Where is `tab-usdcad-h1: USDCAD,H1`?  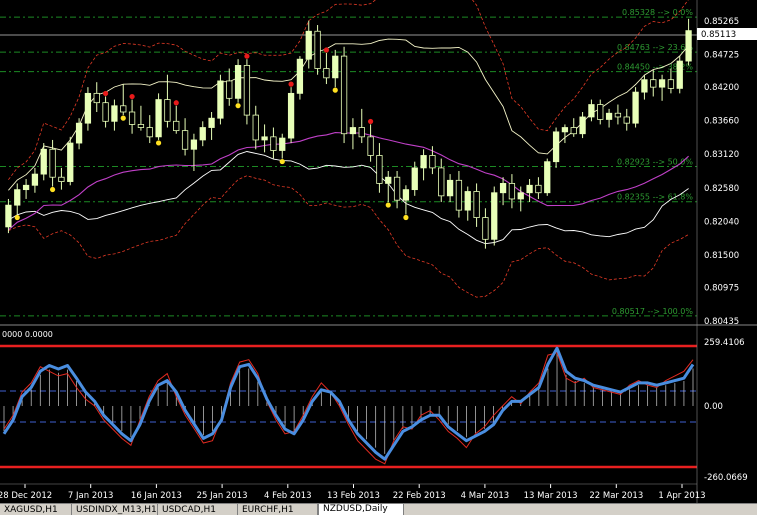 tab-usdcad-h1: USDCAD,H1 is located at coordinates (198, 509).